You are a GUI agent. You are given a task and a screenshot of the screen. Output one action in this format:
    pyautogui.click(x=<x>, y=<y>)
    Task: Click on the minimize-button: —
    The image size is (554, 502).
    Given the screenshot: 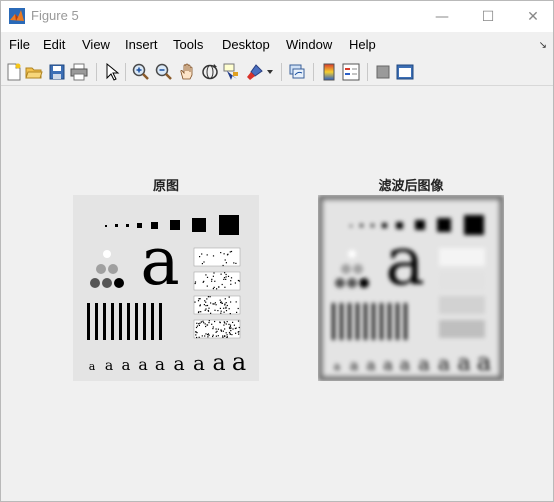 What is the action you would take?
    pyautogui.click(x=442, y=16)
    